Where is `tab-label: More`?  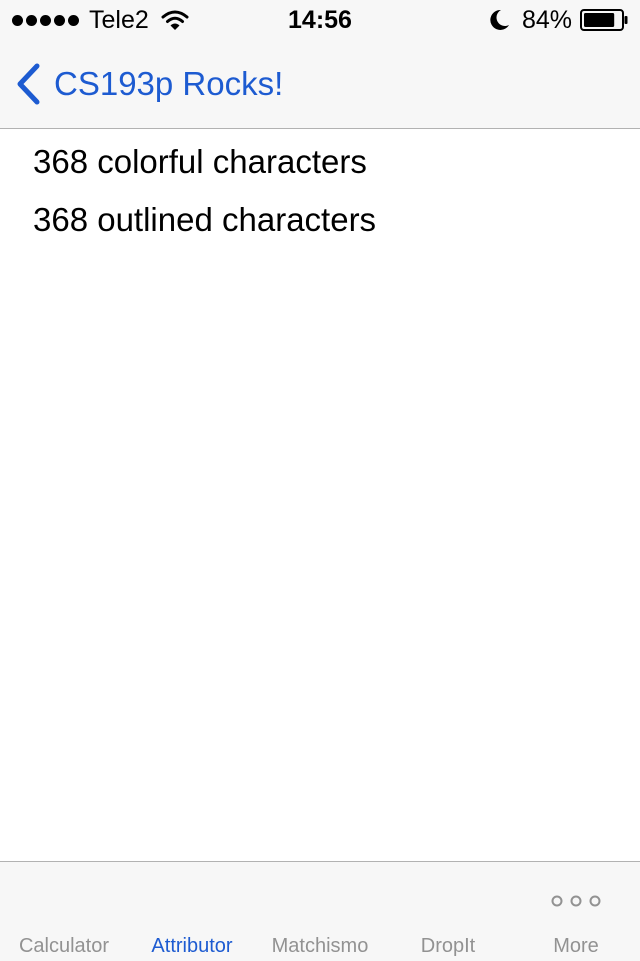 tab-label: More is located at coordinates (576, 946).